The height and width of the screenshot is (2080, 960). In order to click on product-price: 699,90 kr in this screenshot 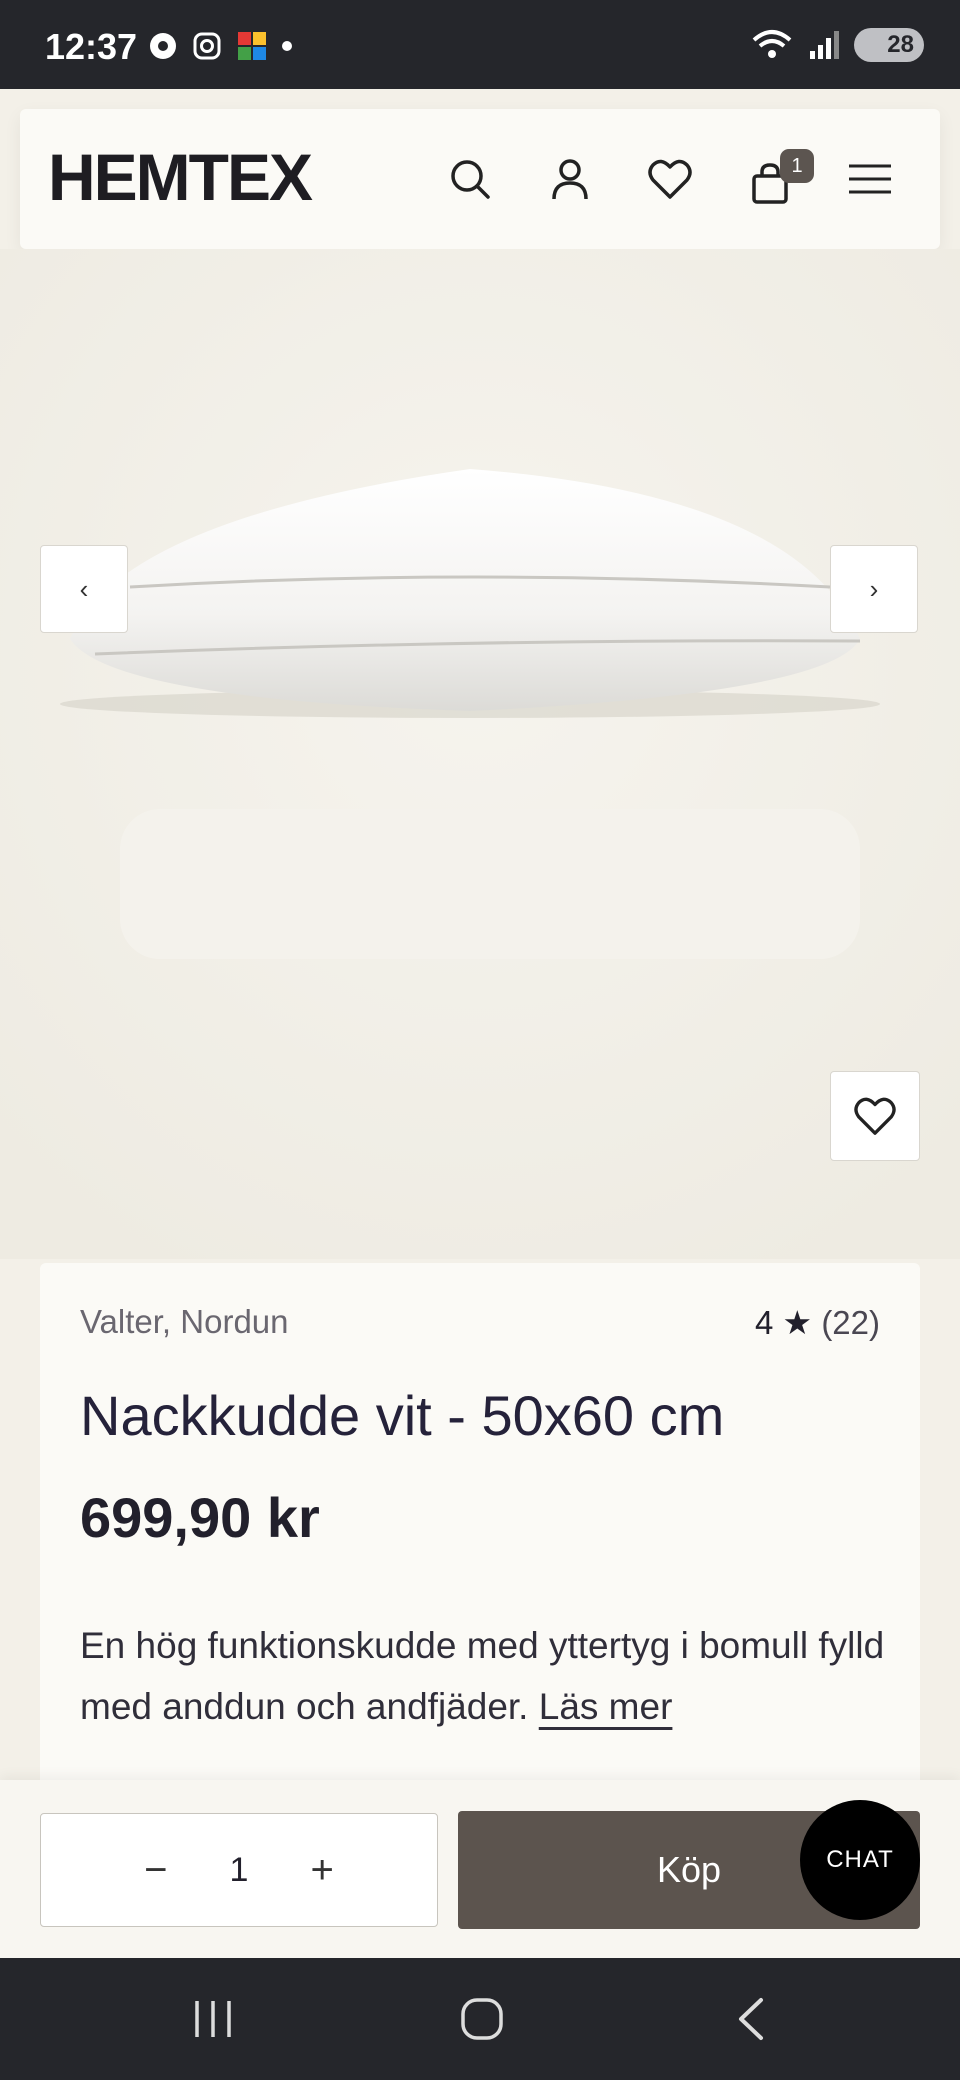, I will do `click(200, 1517)`.